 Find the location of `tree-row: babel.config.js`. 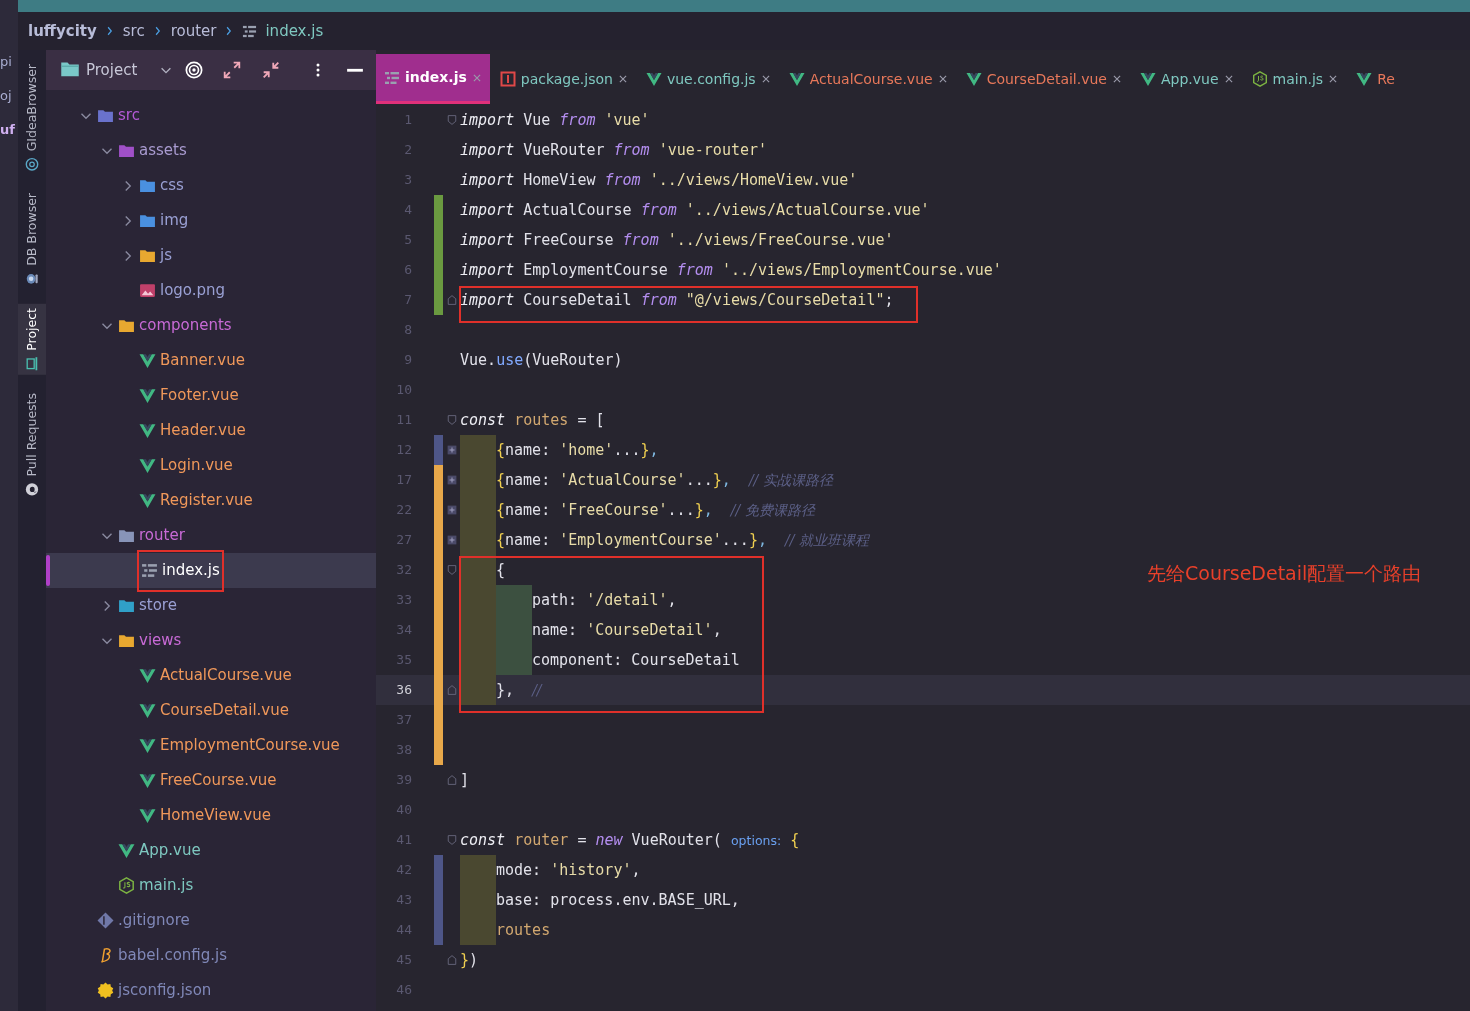

tree-row: babel.config.js is located at coordinates (211, 955).